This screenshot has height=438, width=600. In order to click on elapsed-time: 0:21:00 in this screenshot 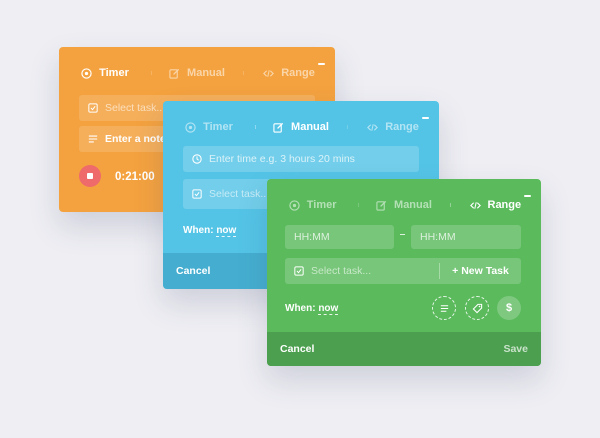, I will do `click(135, 177)`.